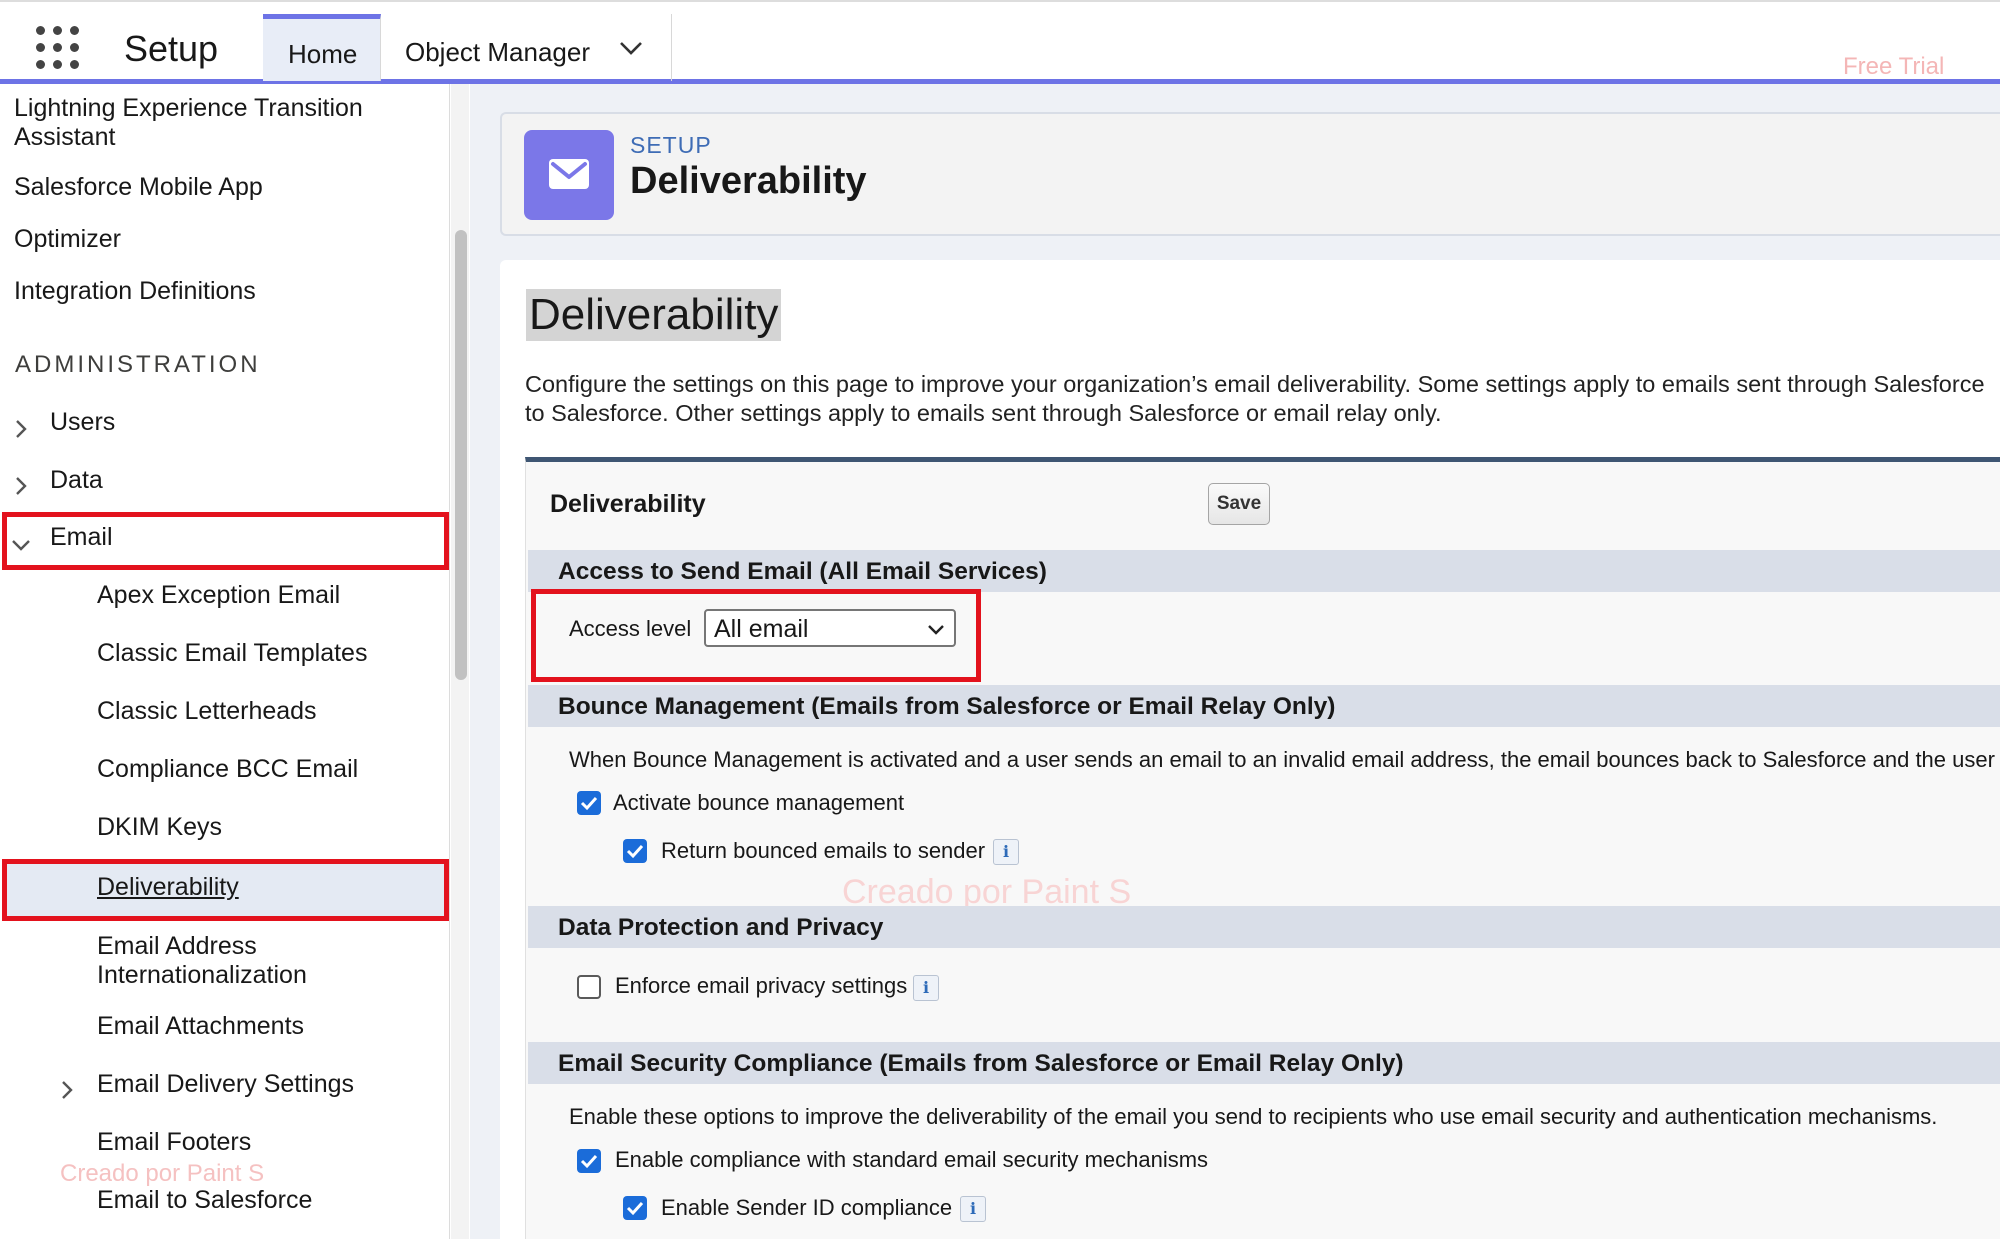 This screenshot has height=1239, width=2000. I want to click on deliverability-highlight-box, so click(225, 890).